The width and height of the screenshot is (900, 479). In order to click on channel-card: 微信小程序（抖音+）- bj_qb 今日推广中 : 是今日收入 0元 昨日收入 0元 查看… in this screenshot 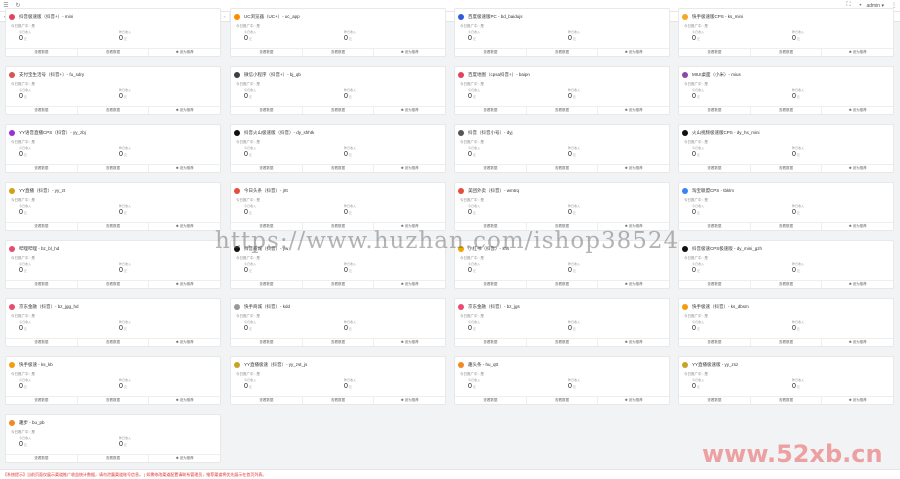, I will do `click(338, 90)`.